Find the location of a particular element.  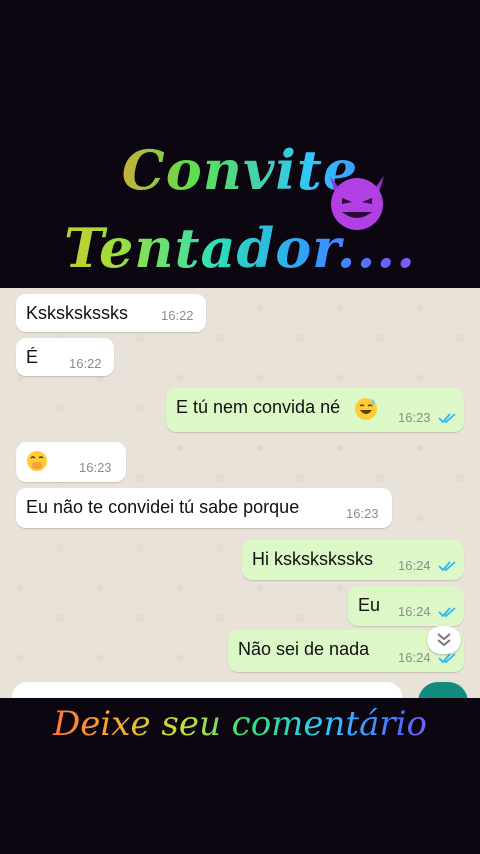

message-bubble-incoming: É 16:22 is located at coordinates (65, 357).